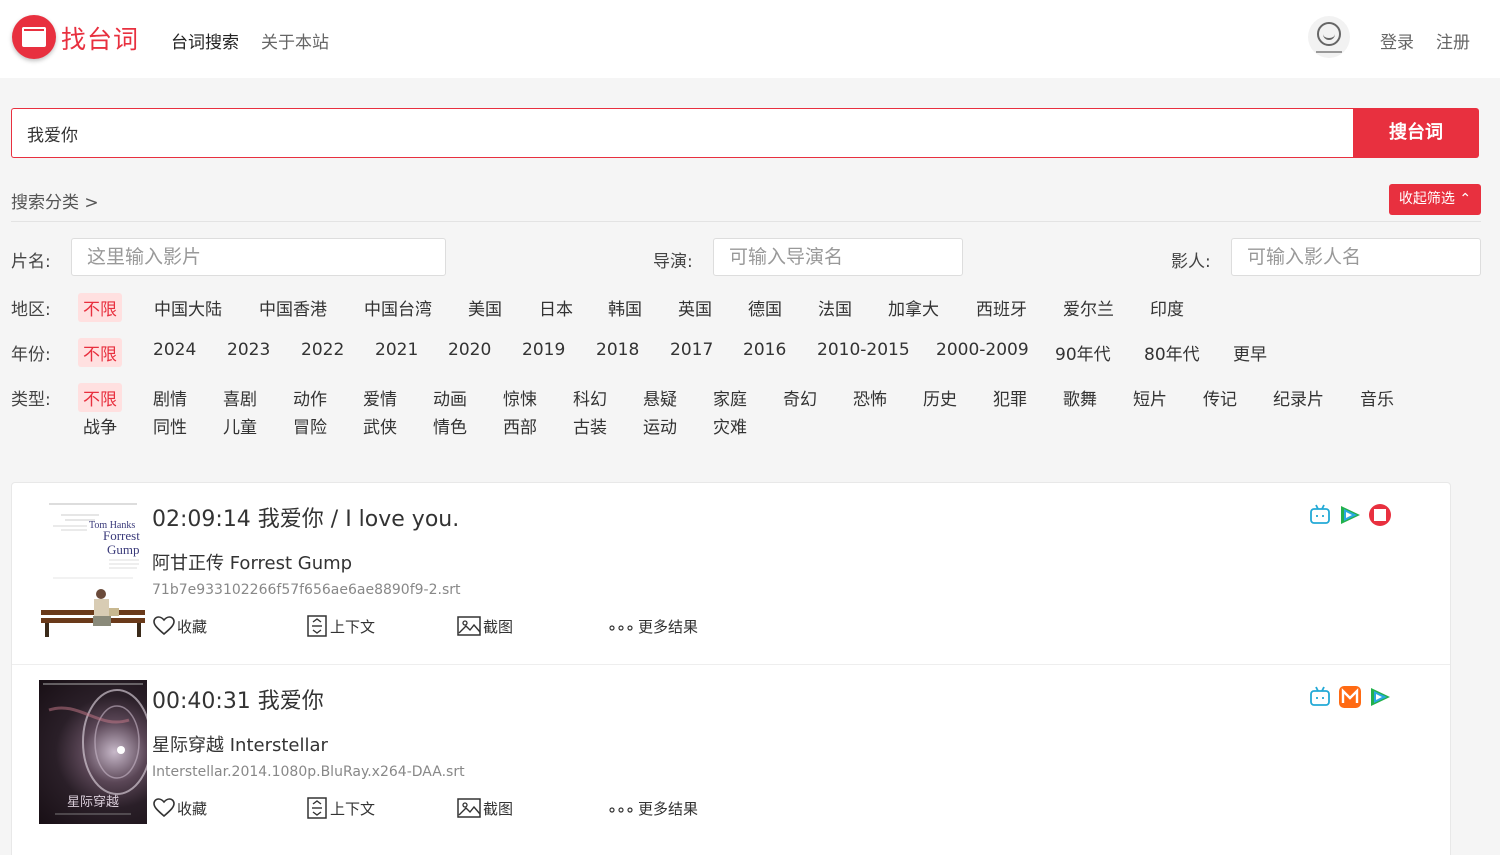 The width and height of the screenshot is (1500, 855). Describe the element at coordinates (1010, 397) in the screenshot. I see `genre-option: 犯罪` at that location.